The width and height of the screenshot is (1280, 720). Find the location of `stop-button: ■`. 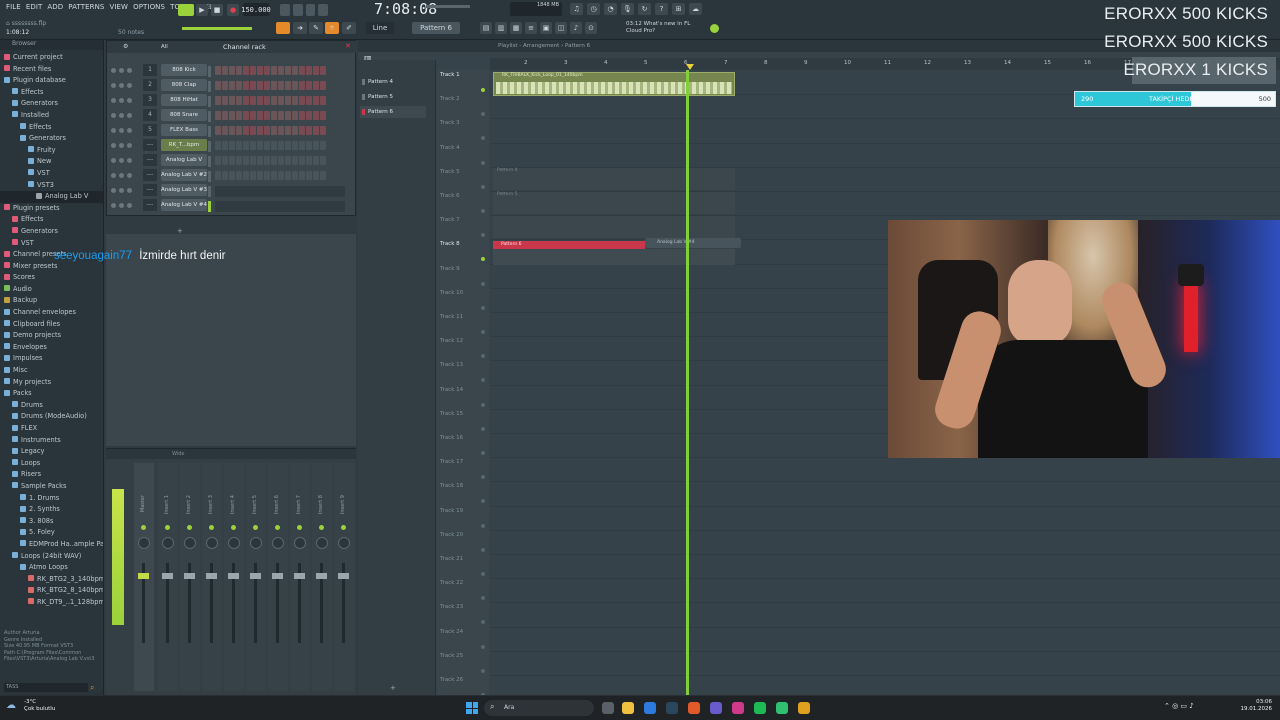

stop-button: ■ is located at coordinates (217, 10).